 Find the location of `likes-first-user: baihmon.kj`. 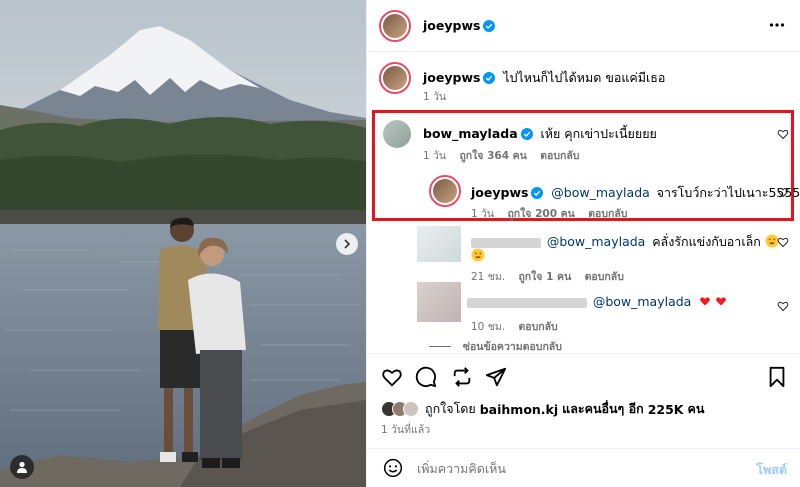

likes-first-user: baihmon.kj is located at coordinates (519, 409).